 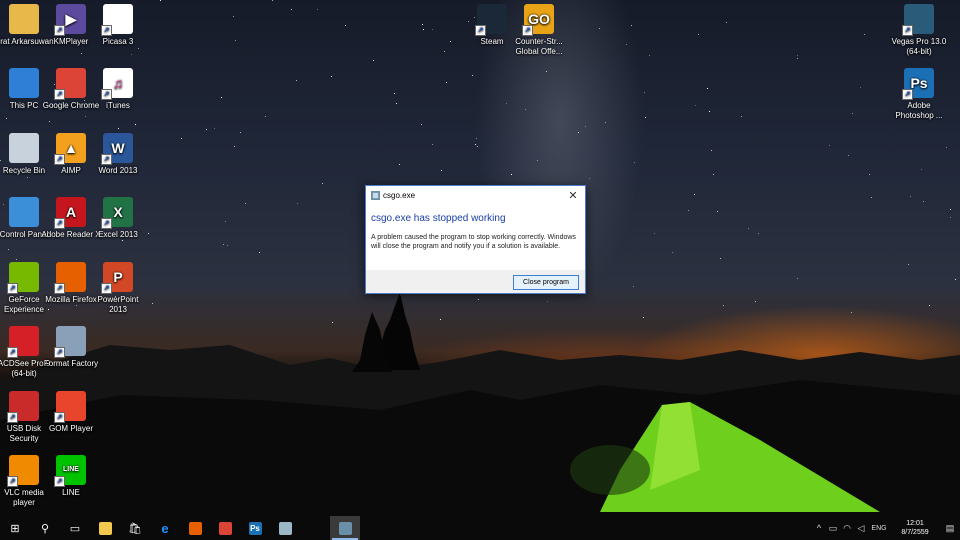 What do you see at coordinates (15, 528) in the screenshot?
I see `taskbar-start: ⊞` at bounding box center [15, 528].